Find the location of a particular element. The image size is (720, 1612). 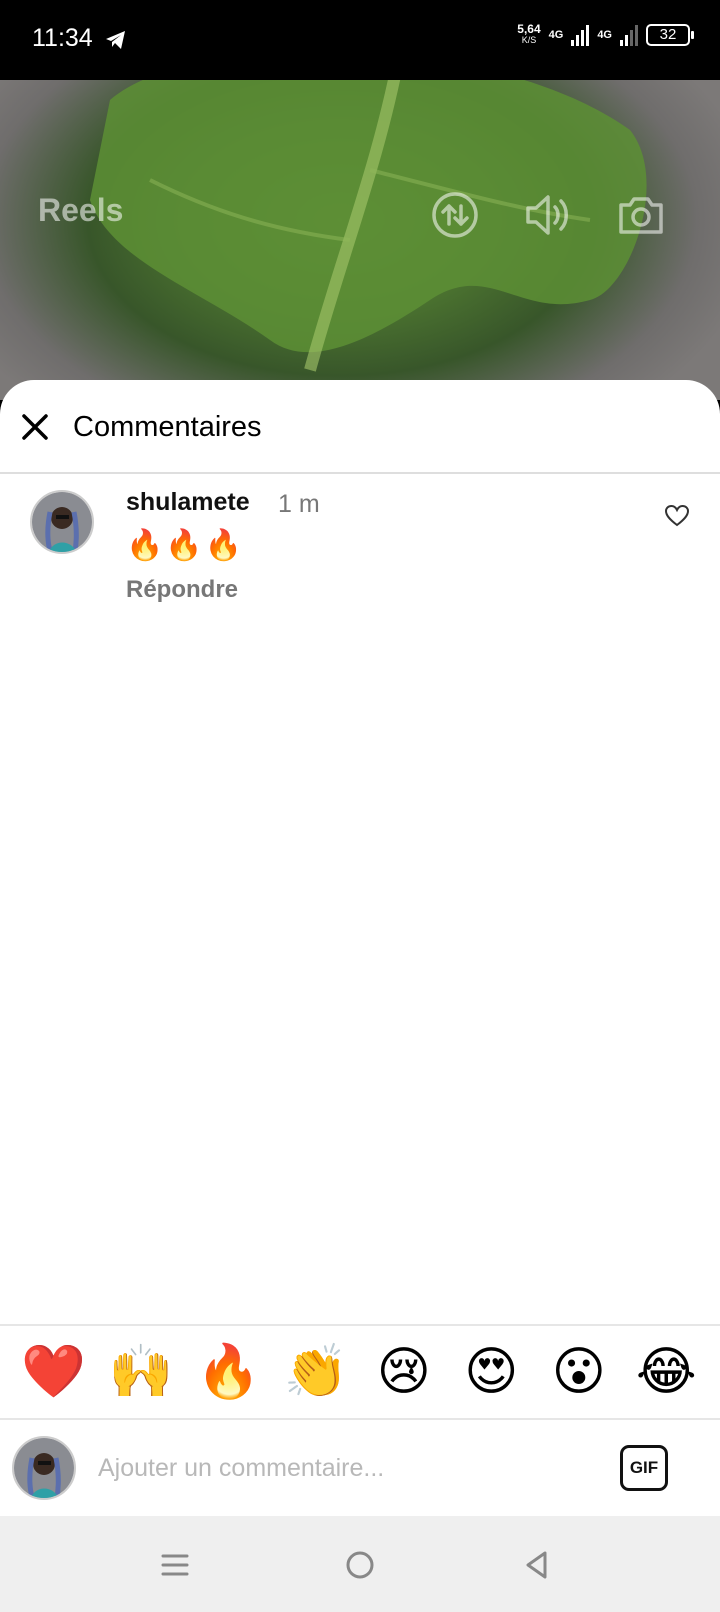

sheet-title: Commentaires is located at coordinates (167, 427).